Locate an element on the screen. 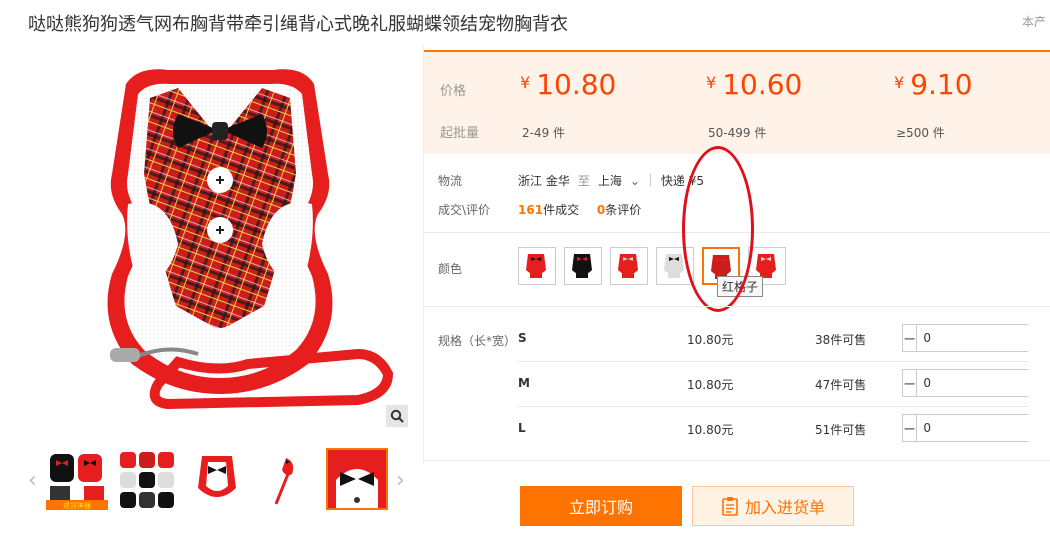 The width and height of the screenshot is (1050, 547). logistics-to: 上海 is located at coordinates (610, 181).